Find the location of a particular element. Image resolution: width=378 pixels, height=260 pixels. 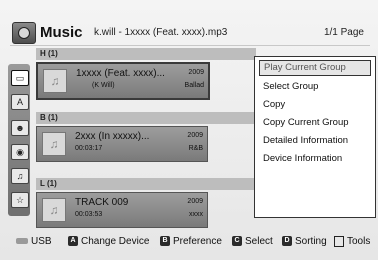

select-button: C Select is located at coordinates (252, 242).